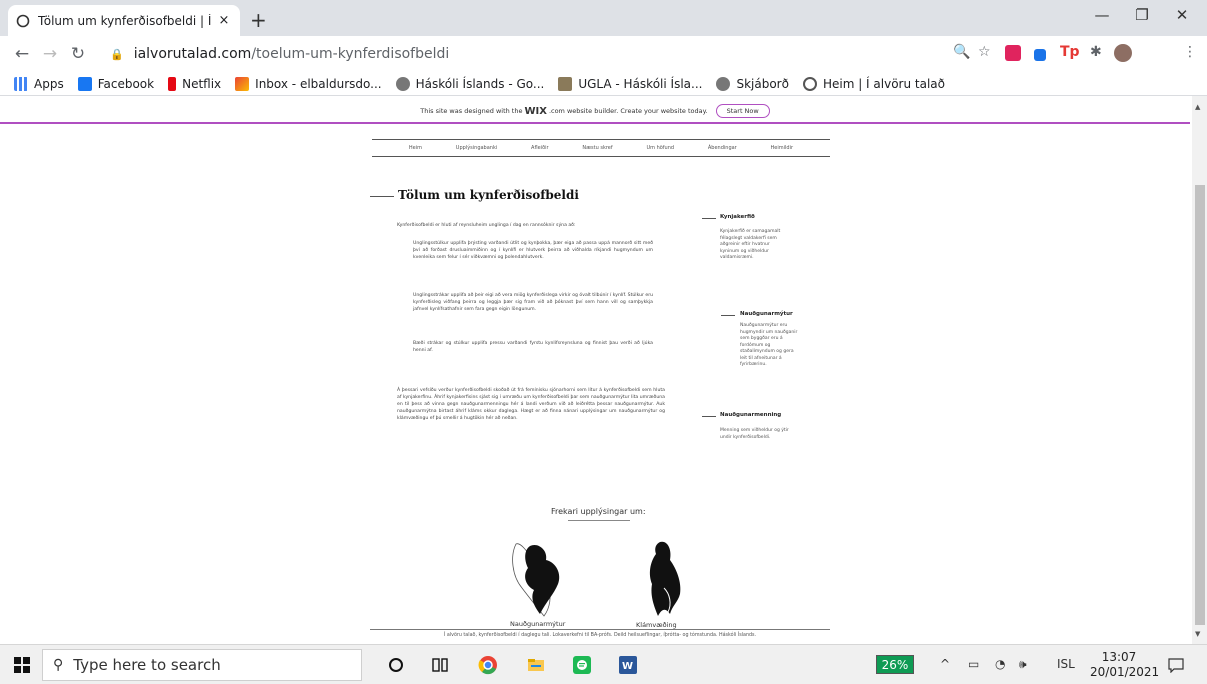  I want to click on file-explorer-icon, so click(536, 665).